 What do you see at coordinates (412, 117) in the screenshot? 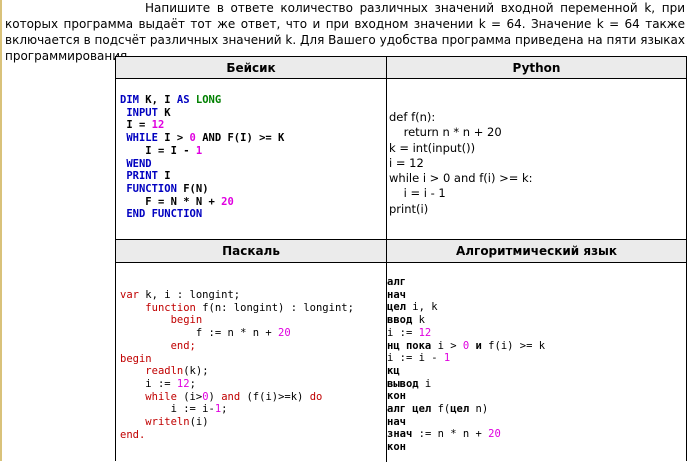
I see `python-line: def f(n):` at bounding box center [412, 117].